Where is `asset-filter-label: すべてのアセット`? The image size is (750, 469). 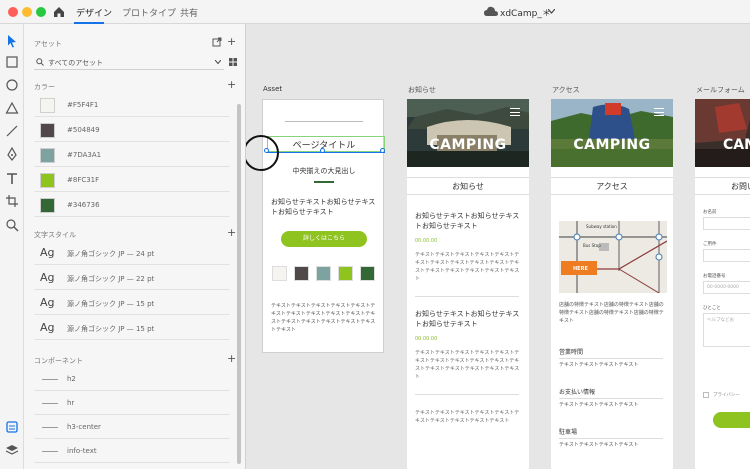
asset-filter-label: すべてのアセット is located at coordinates (76, 63).